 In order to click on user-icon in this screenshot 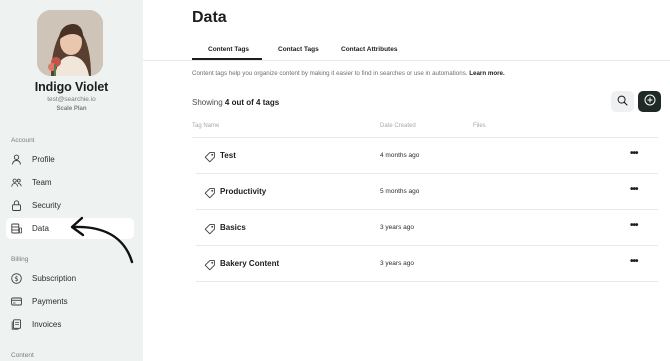, I will do `click(16, 159)`.